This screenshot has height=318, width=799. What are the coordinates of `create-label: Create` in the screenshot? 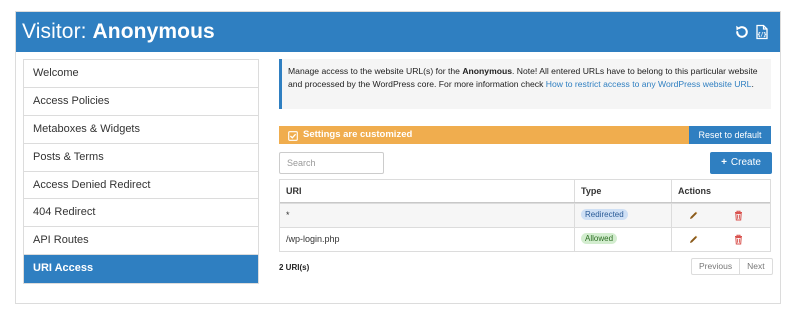 It's located at (745, 162).